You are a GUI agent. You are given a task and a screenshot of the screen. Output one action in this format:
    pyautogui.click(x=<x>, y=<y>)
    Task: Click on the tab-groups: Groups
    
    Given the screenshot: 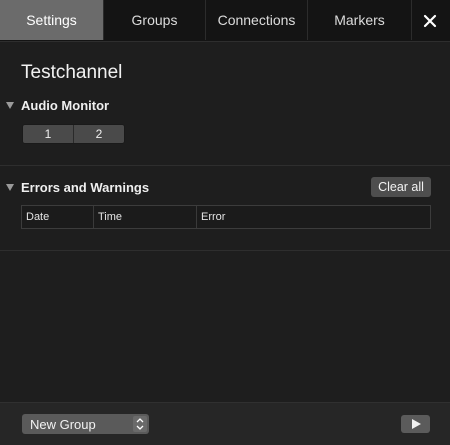 What is the action you would take?
    pyautogui.click(x=155, y=20)
    